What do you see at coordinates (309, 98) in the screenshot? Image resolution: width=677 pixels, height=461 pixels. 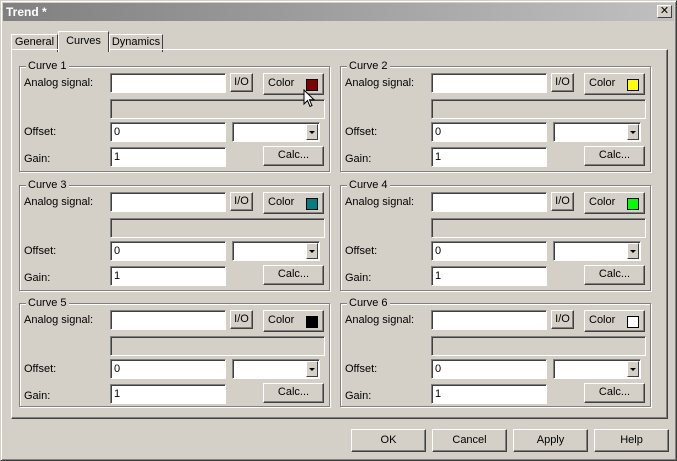 I see `mouse-pointer-icon` at bounding box center [309, 98].